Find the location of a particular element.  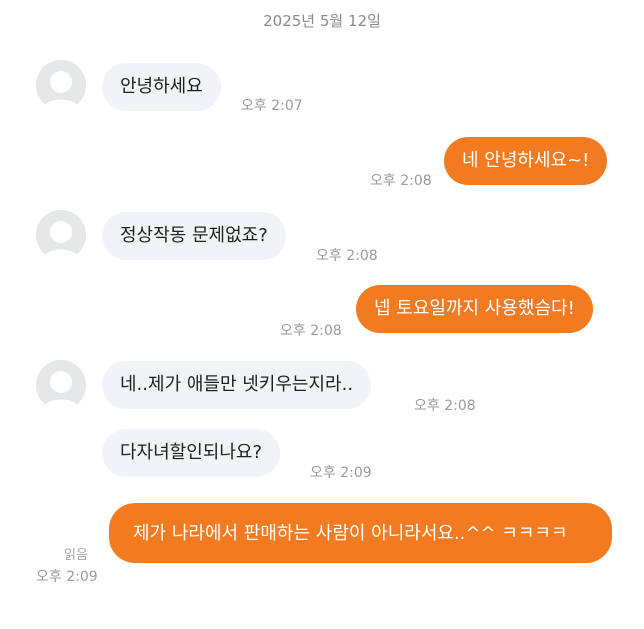

outgoing-message-bubble: 넵 토요일까지 사용했슴다! is located at coordinates (474, 309).